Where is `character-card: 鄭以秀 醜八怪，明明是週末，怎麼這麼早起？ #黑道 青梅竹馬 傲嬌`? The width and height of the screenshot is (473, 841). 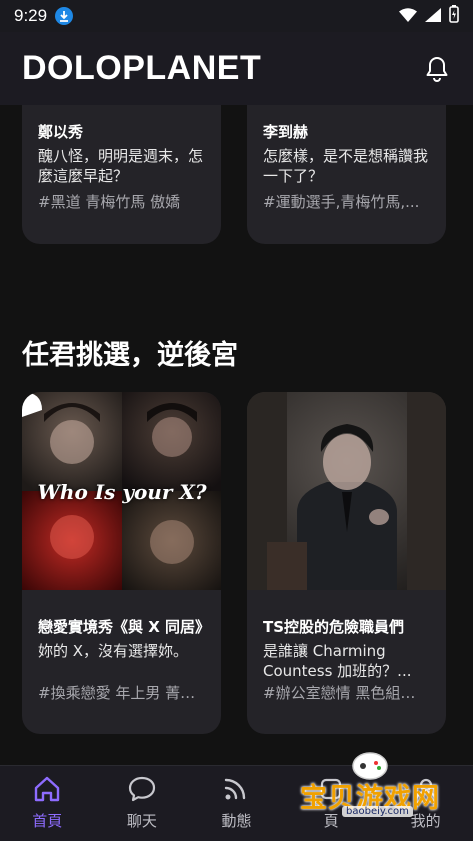 character-card: 鄭以秀 醜八怪，明明是週末，怎麼這麼早起？ #黑道 青梅竹馬 傲嬌 is located at coordinates (121, 174).